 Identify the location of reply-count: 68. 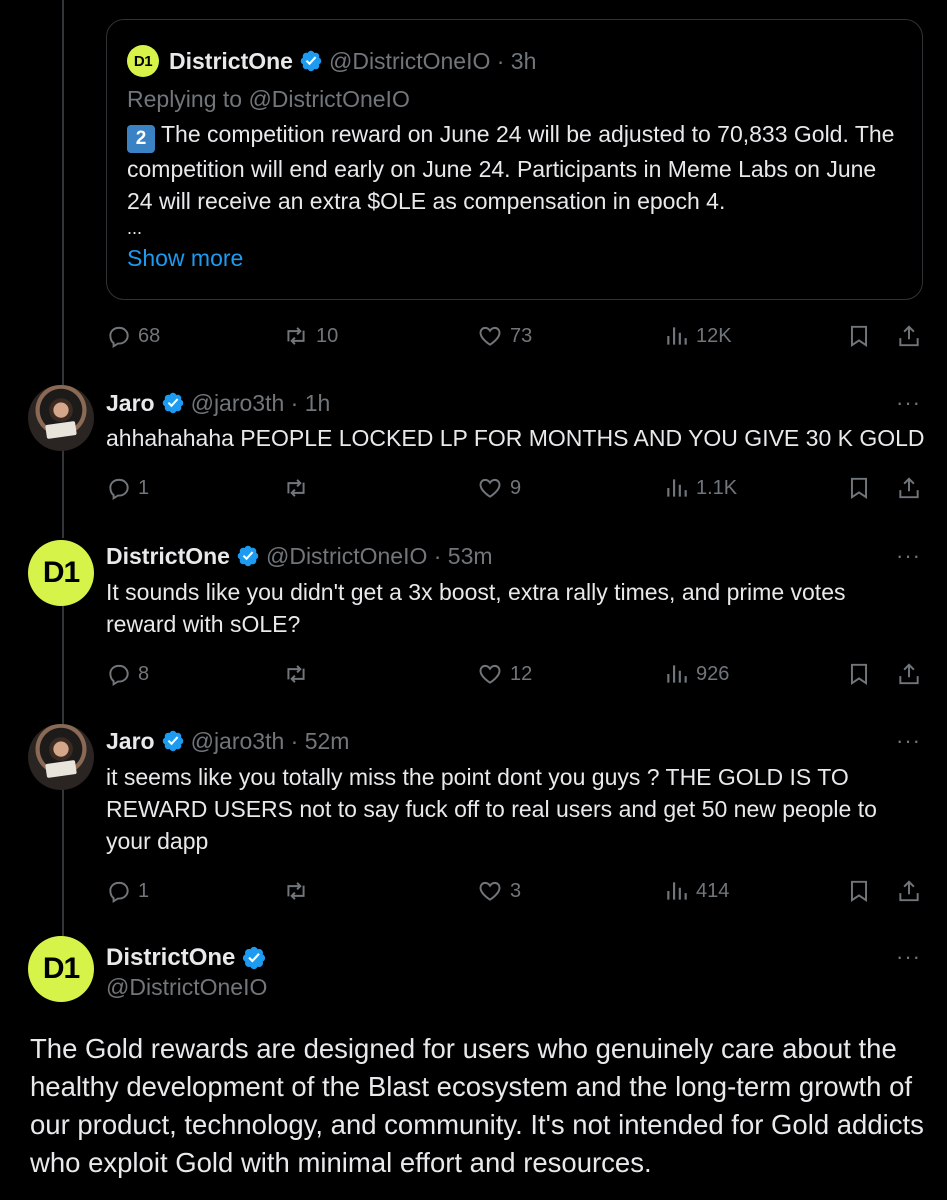
(149, 335).